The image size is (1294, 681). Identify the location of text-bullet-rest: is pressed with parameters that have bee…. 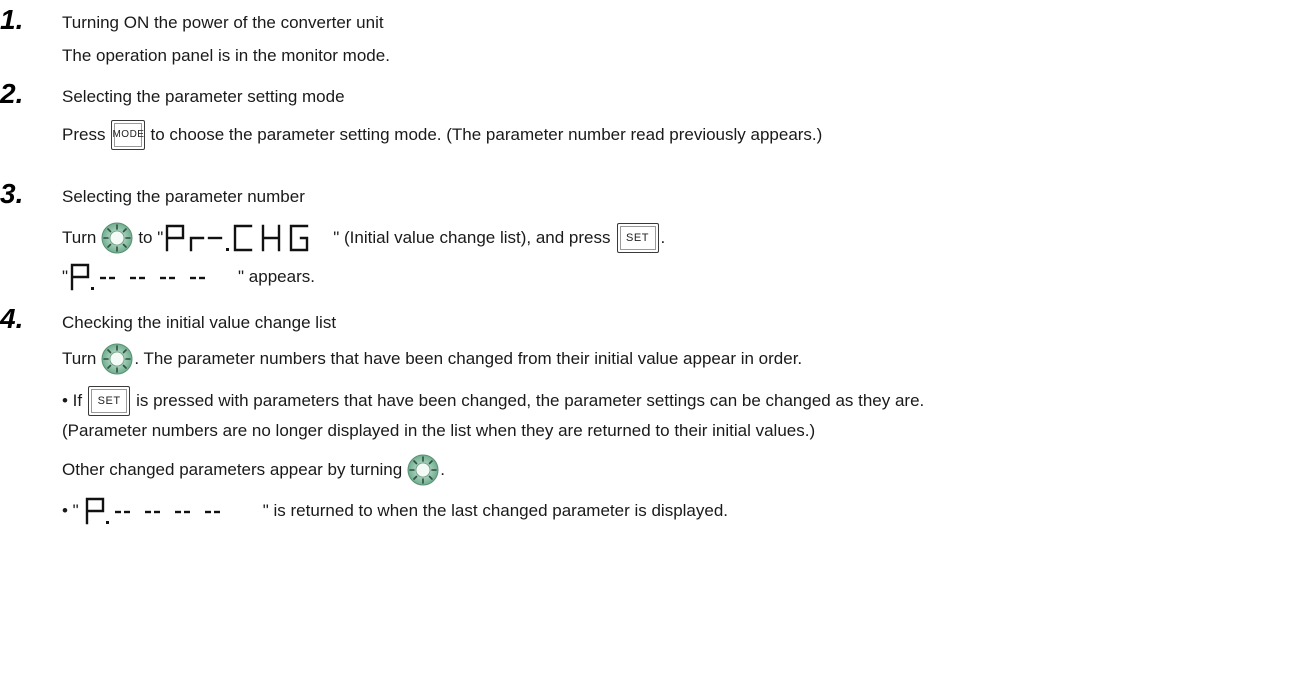
(530, 400).